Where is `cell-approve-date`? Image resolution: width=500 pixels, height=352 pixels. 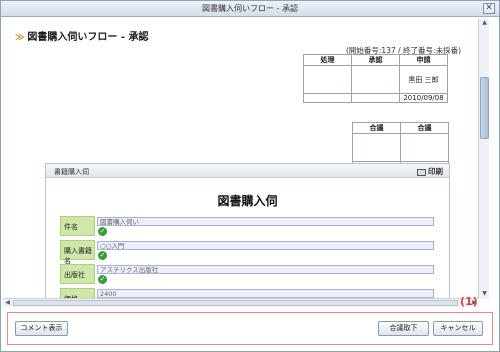
cell-approve-date is located at coordinates (375, 98).